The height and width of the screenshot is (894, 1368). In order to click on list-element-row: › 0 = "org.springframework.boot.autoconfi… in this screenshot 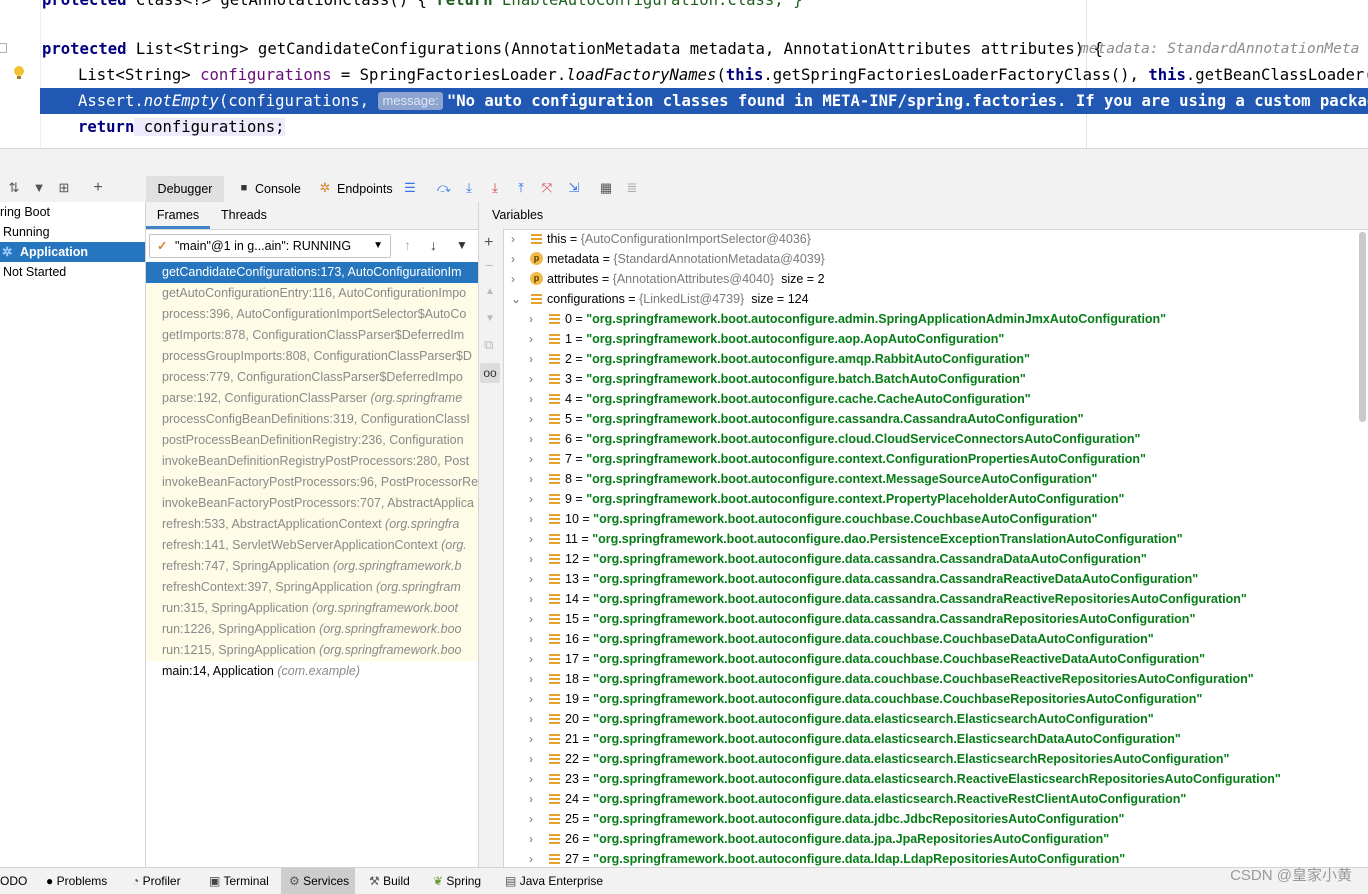, I will do `click(919, 319)`.